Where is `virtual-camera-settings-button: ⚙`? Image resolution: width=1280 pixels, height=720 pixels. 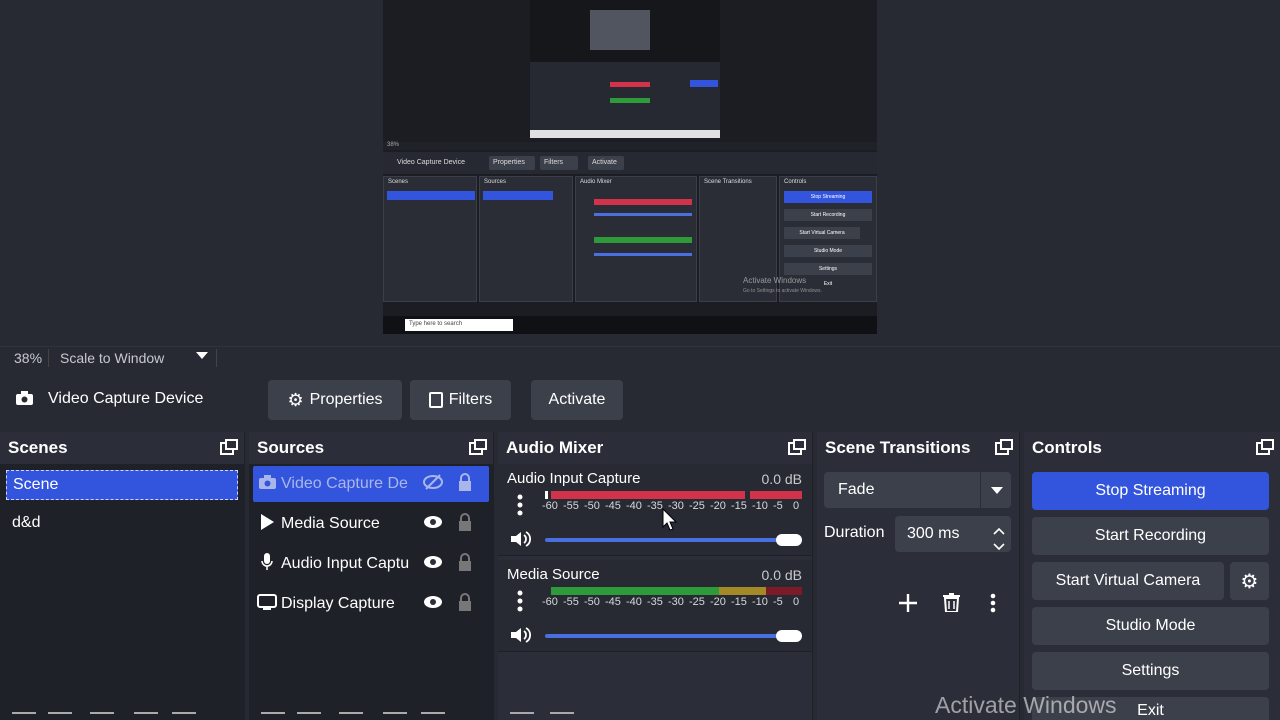
virtual-camera-settings-button: ⚙ is located at coordinates (1249, 581).